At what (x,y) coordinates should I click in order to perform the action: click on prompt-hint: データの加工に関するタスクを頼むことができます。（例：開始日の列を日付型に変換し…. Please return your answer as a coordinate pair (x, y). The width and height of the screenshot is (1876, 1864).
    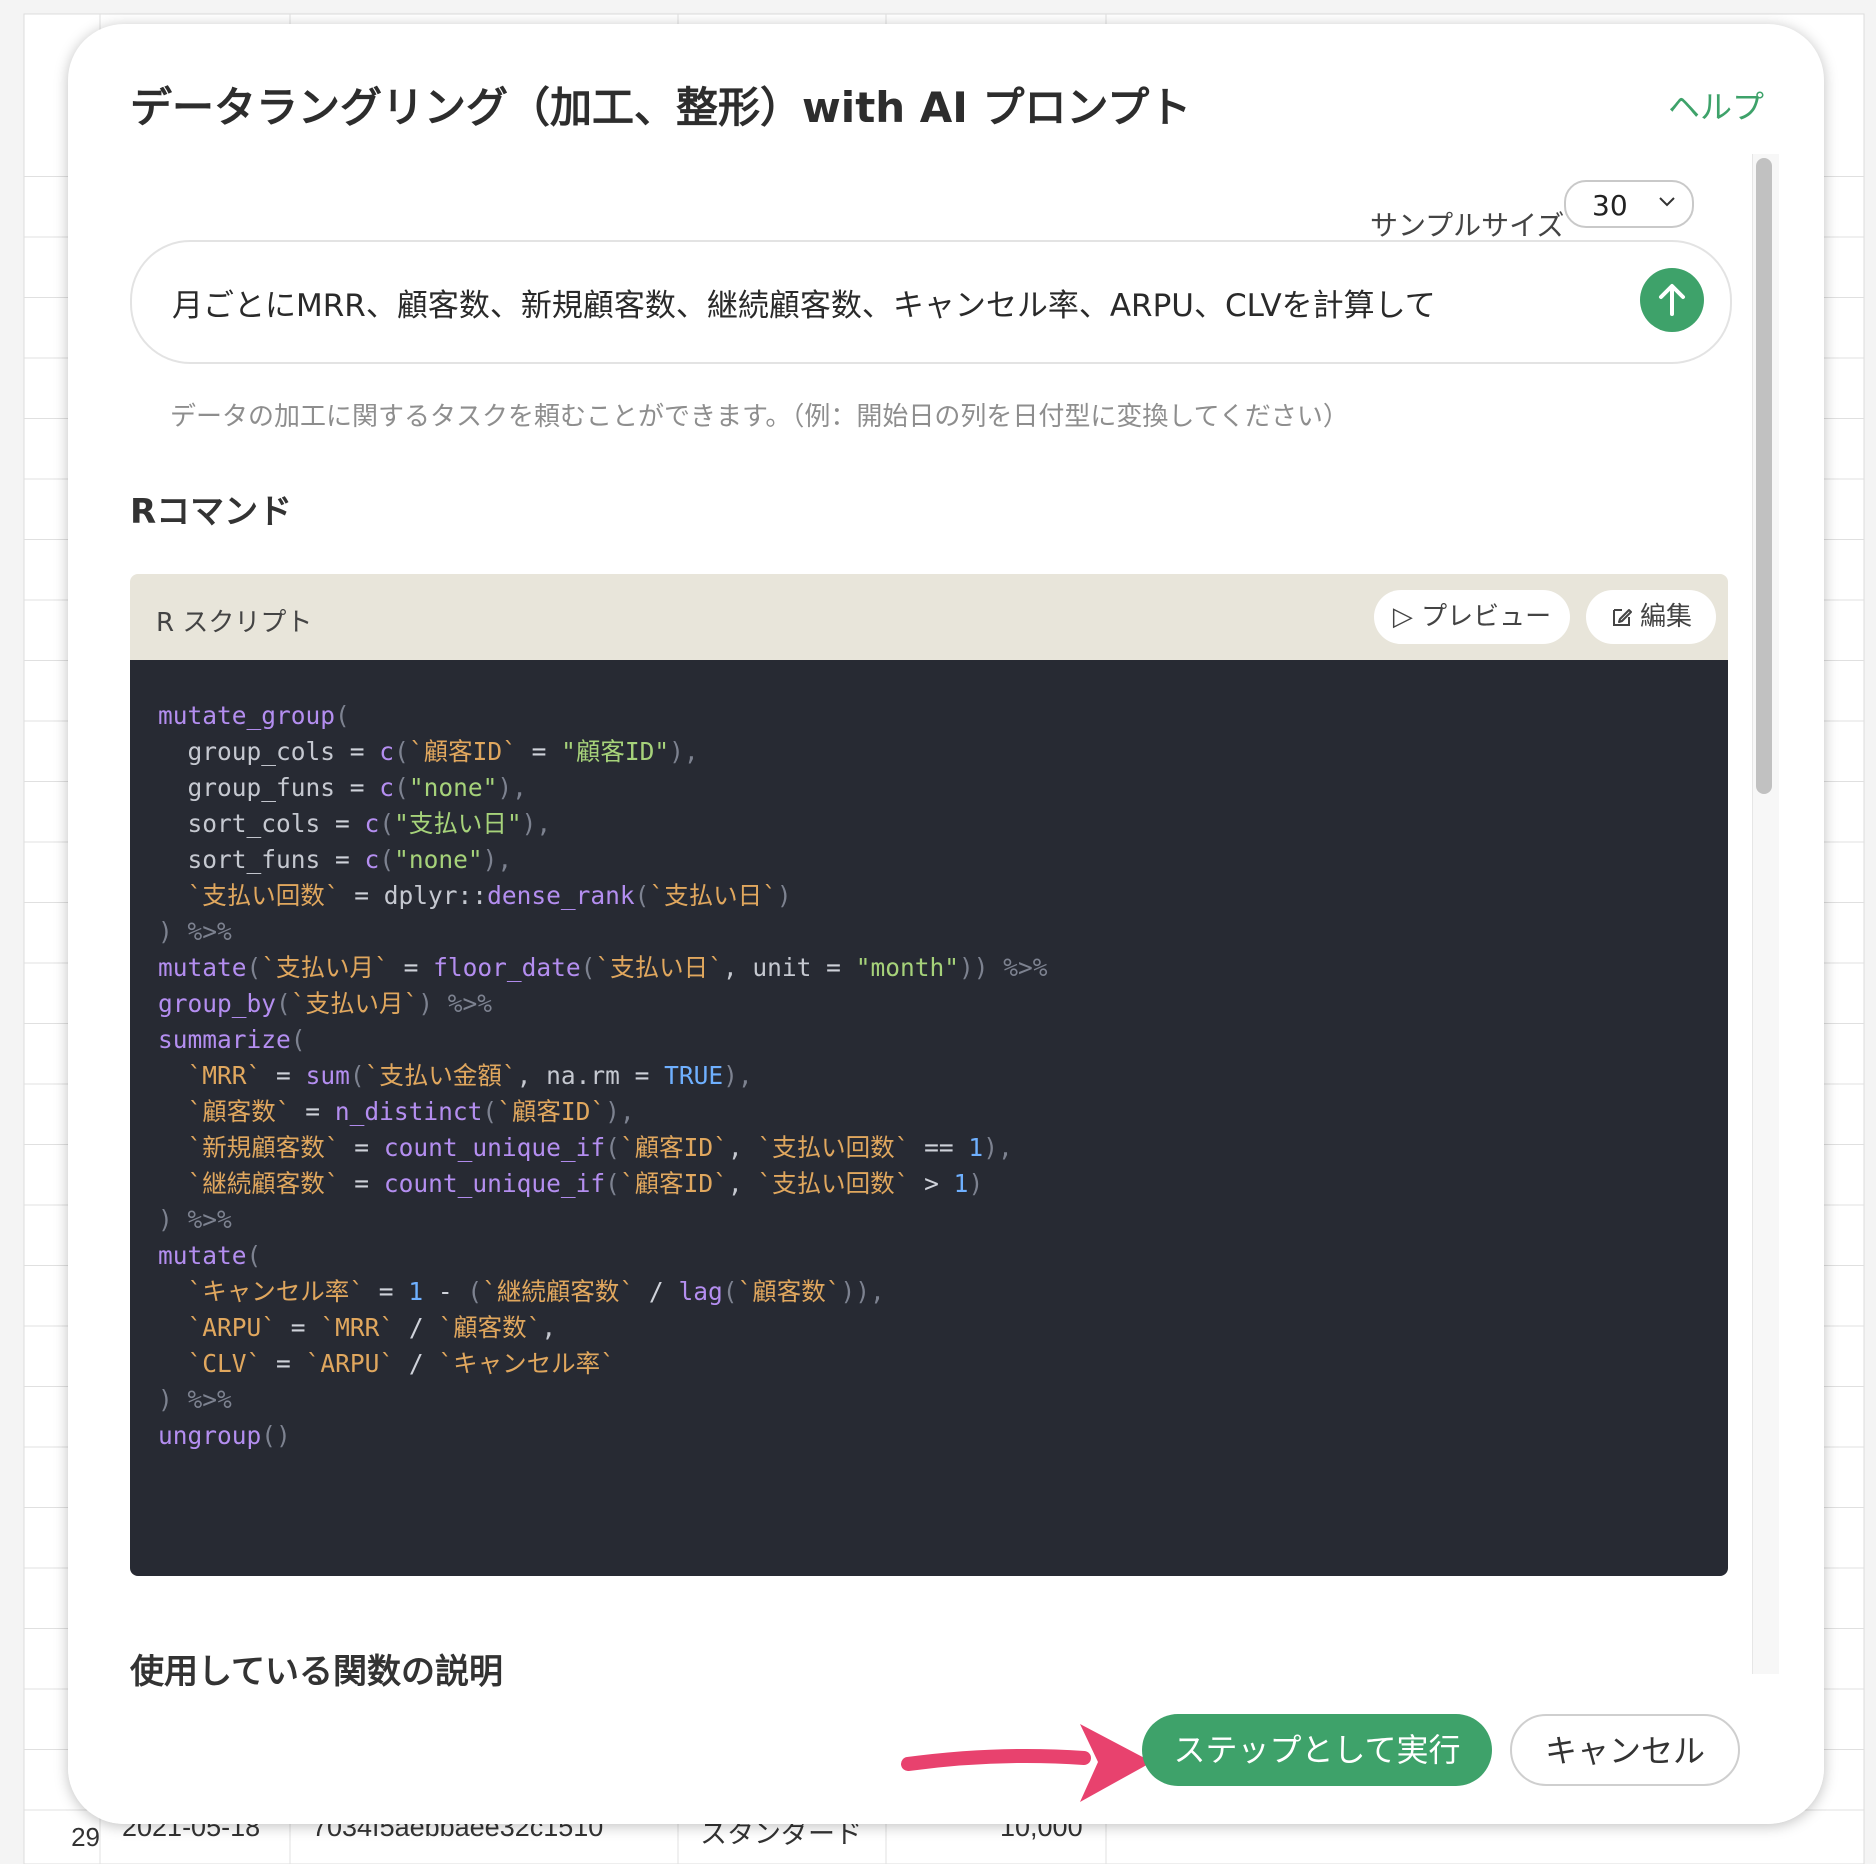
    Looking at the image, I should click on (759, 417).